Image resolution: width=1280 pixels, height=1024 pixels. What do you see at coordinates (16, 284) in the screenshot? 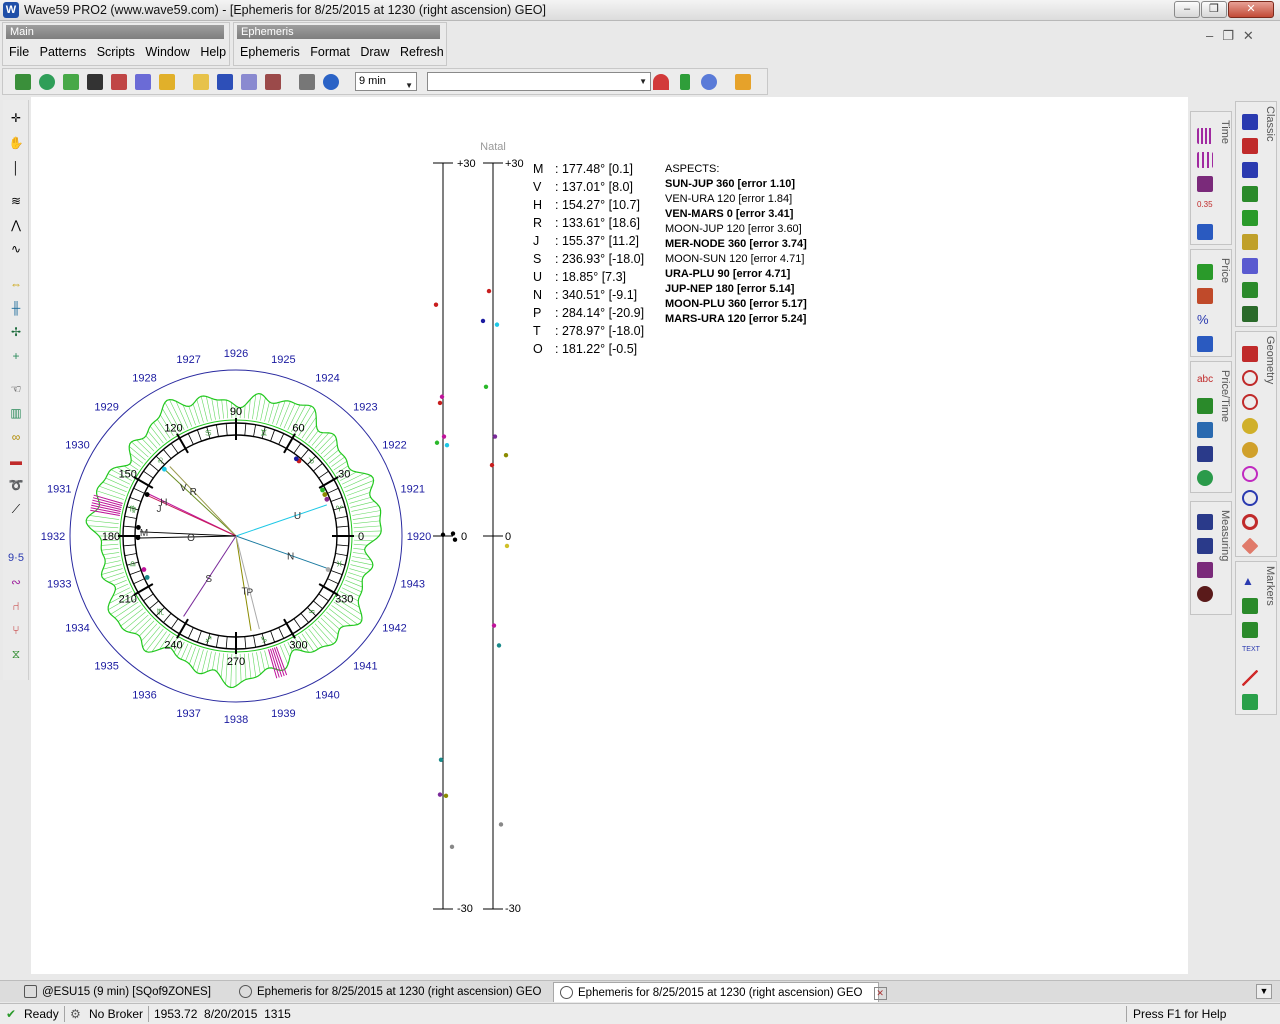
I see `h-measure-icon: ⇔` at bounding box center [16, 284].